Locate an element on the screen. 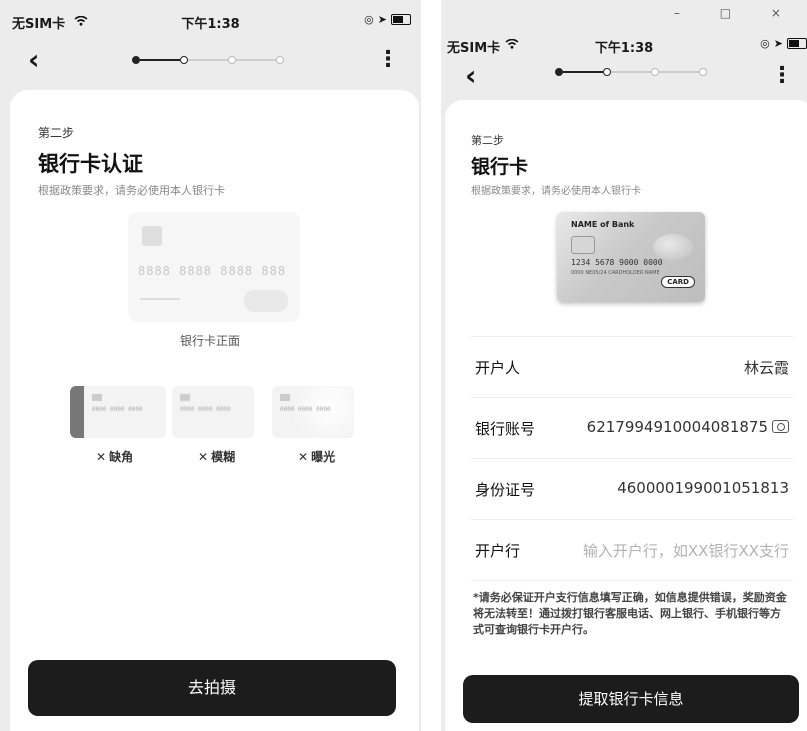  camera-icon is located at coordinates (780, 426).